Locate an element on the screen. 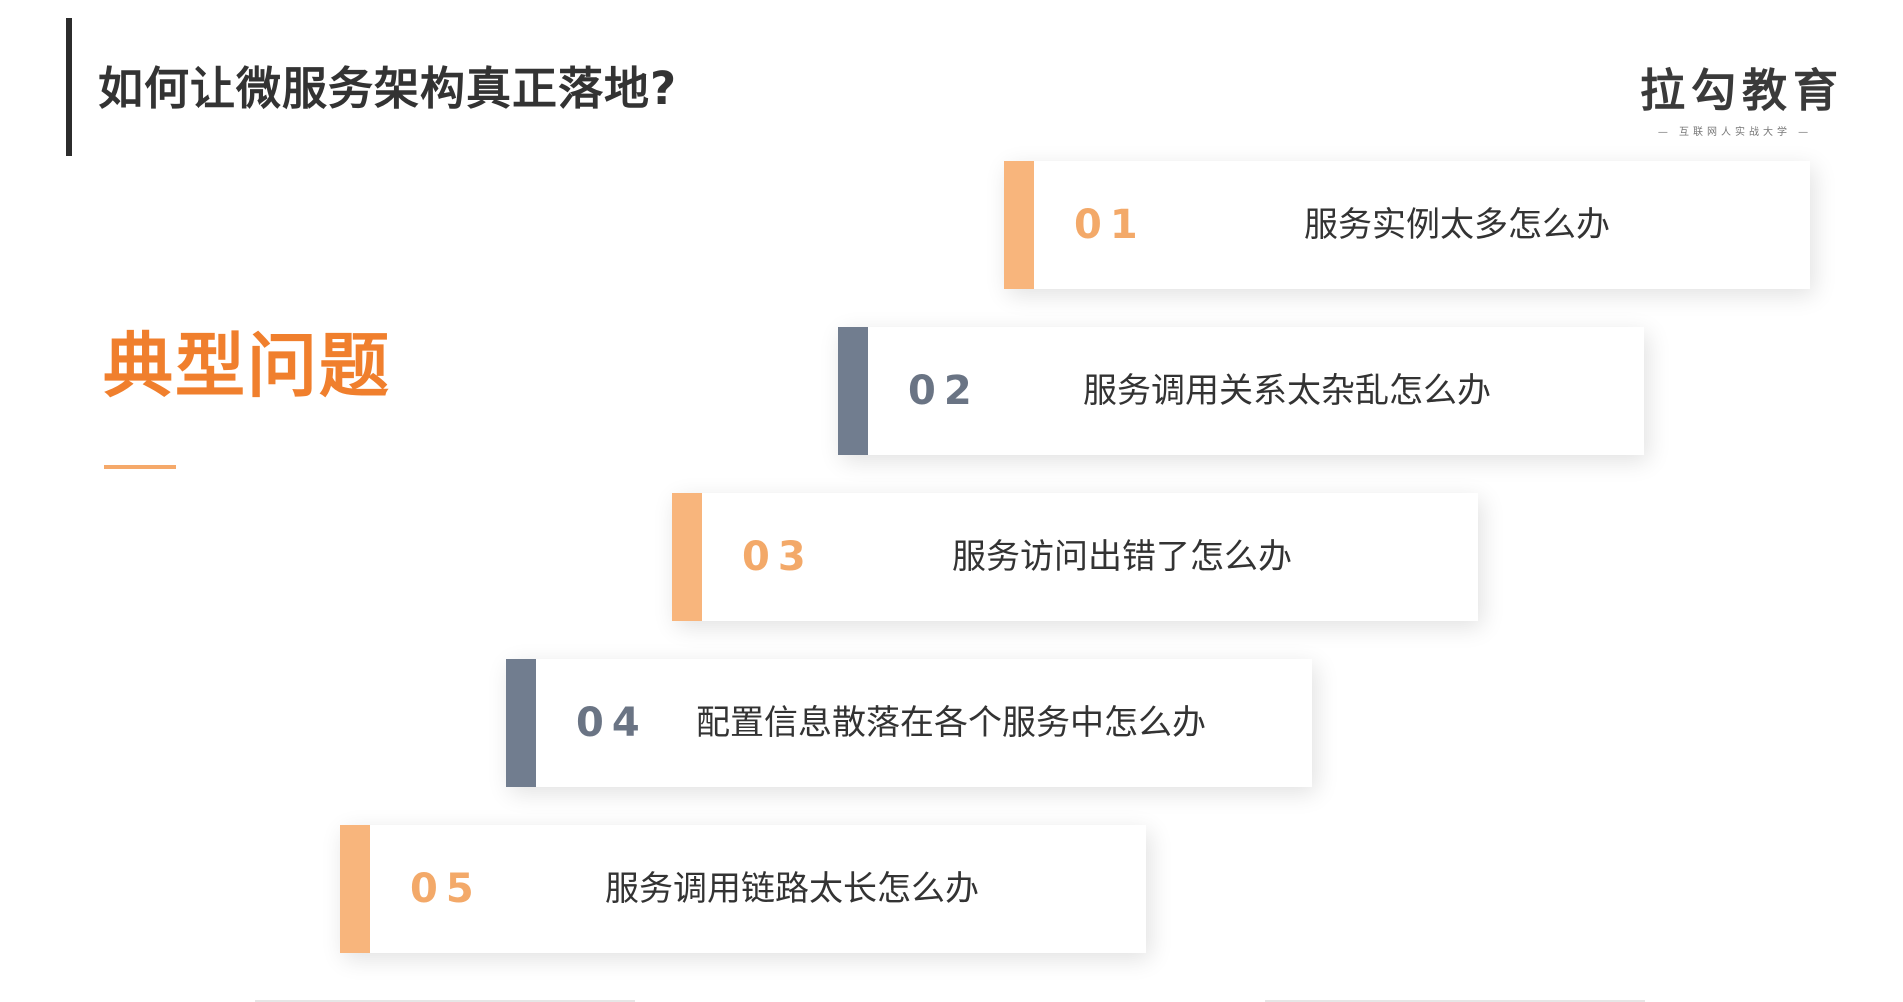 This screenshot has width=1903, height=1002. card-number: 02 is located at coordinates (944, 391).